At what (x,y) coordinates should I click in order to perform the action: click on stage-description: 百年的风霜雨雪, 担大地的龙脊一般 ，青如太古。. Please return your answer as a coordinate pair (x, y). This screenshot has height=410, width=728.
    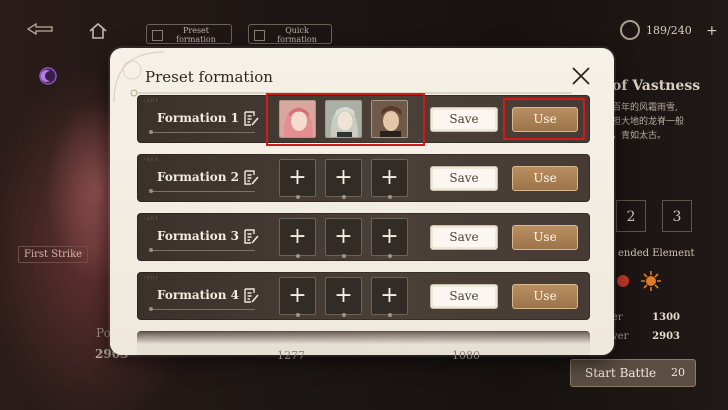
    Looking at the image, I should click on (648, 122).